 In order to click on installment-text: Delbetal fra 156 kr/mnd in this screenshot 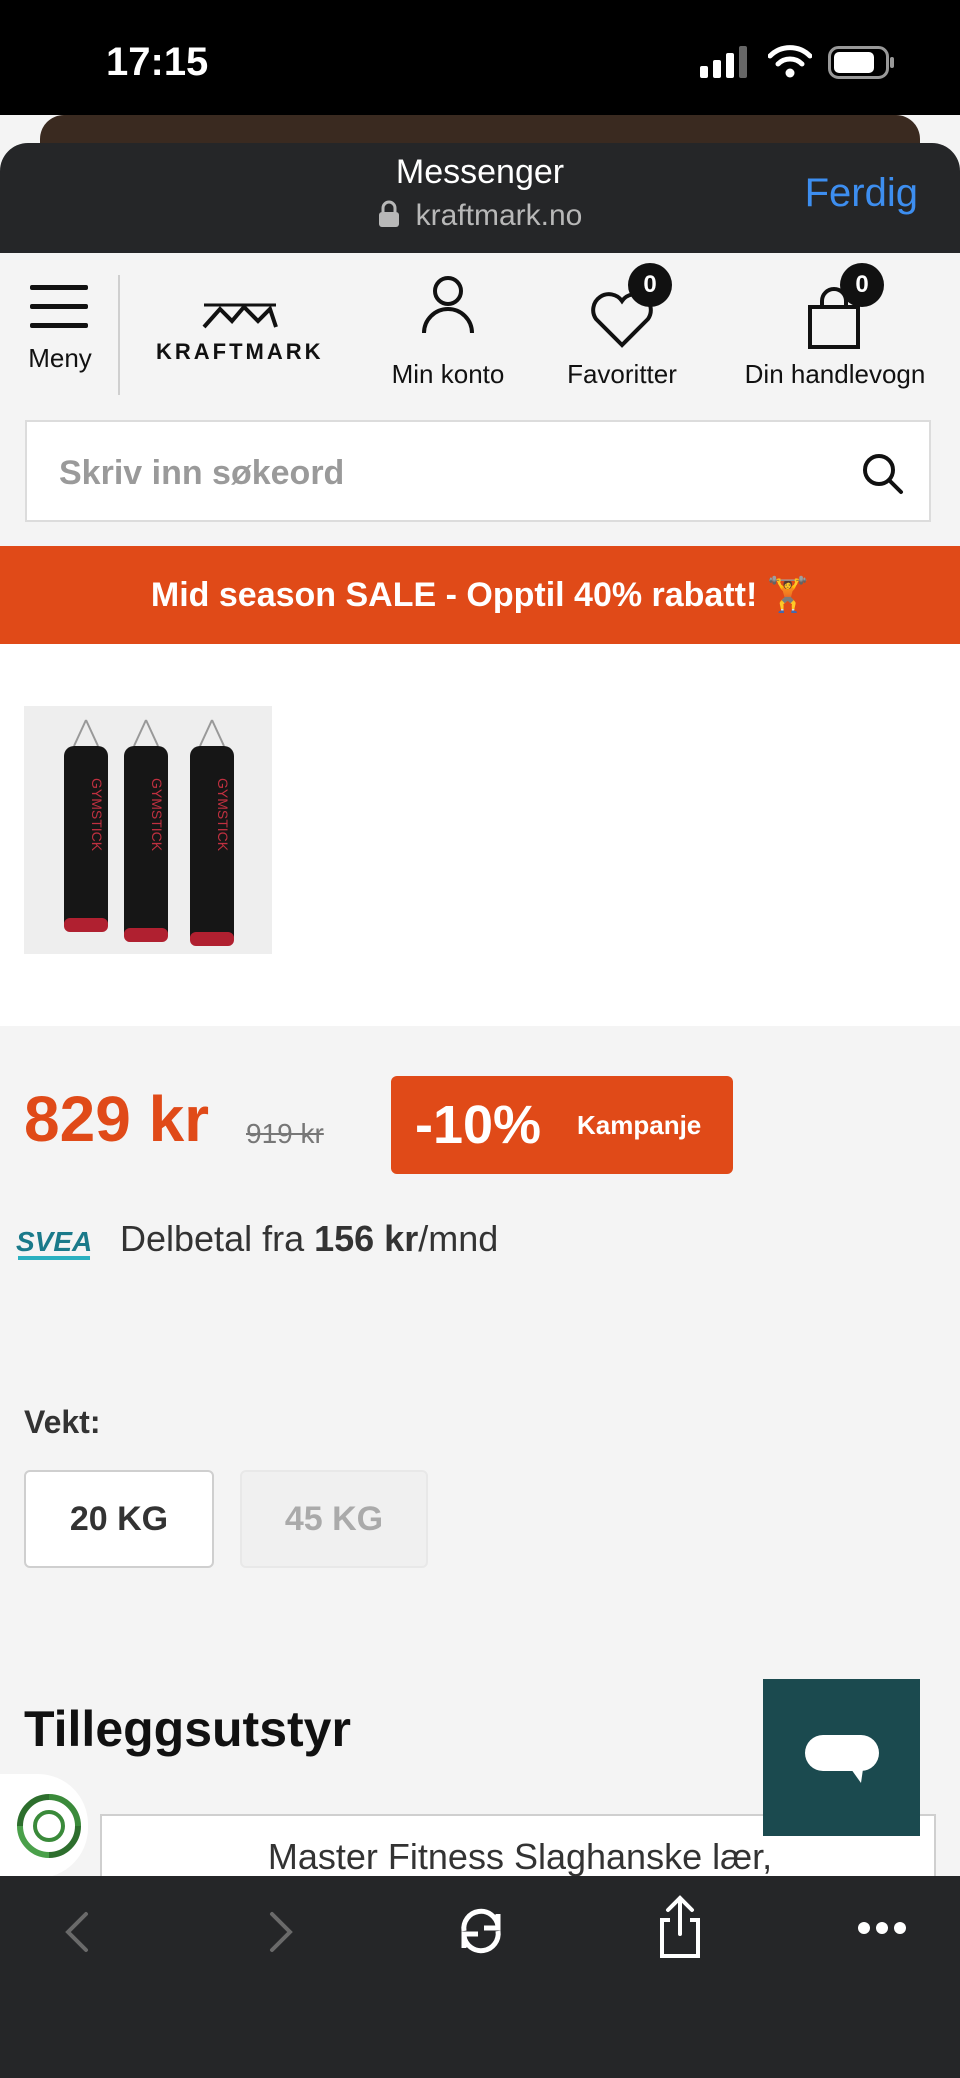, I will do `click(309, 1239)`.